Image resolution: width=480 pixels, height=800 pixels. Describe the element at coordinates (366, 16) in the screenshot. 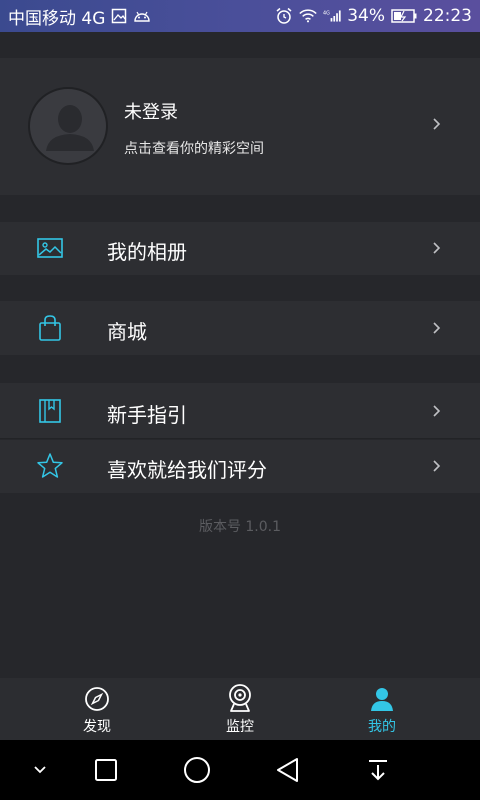

I see `battery-percent: 34%` at that location.